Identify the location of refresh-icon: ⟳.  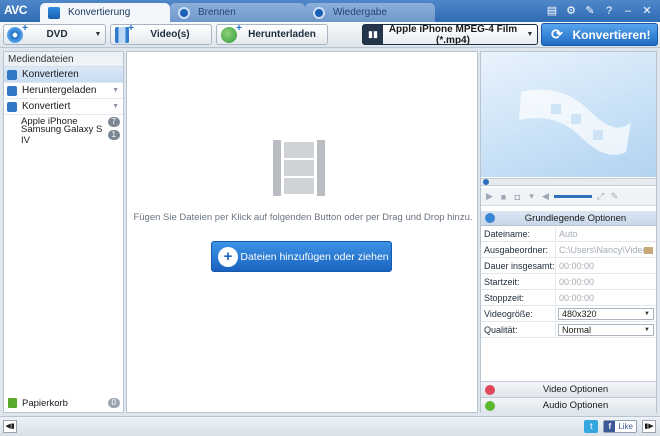
(557, 34).